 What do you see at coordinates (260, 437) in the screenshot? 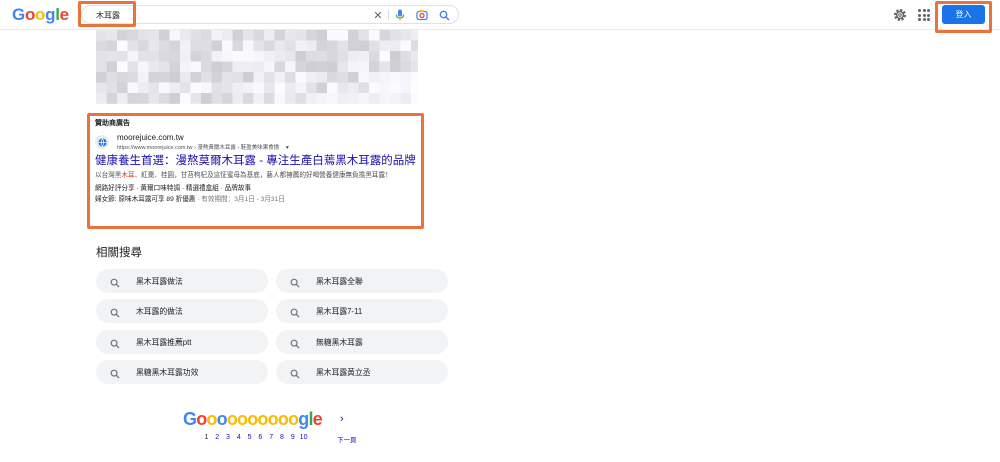
I see `page-number-link: 6` at bounding box center [260, 437].